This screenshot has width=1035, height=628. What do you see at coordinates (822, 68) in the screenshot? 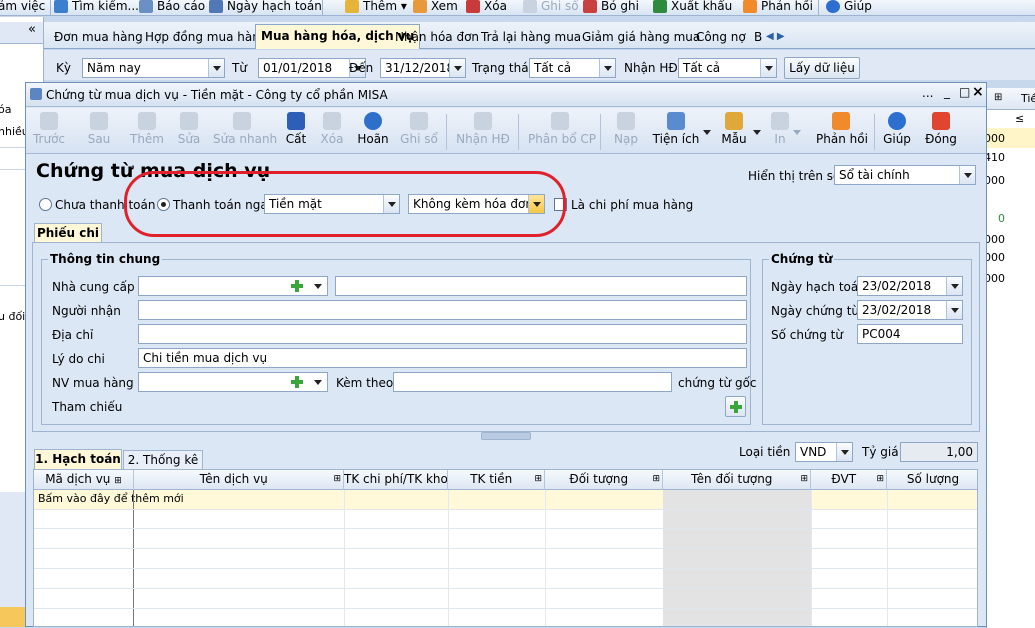
I see `load-data-button: Lấy dữ liệu` at bounding box center [822, 68].